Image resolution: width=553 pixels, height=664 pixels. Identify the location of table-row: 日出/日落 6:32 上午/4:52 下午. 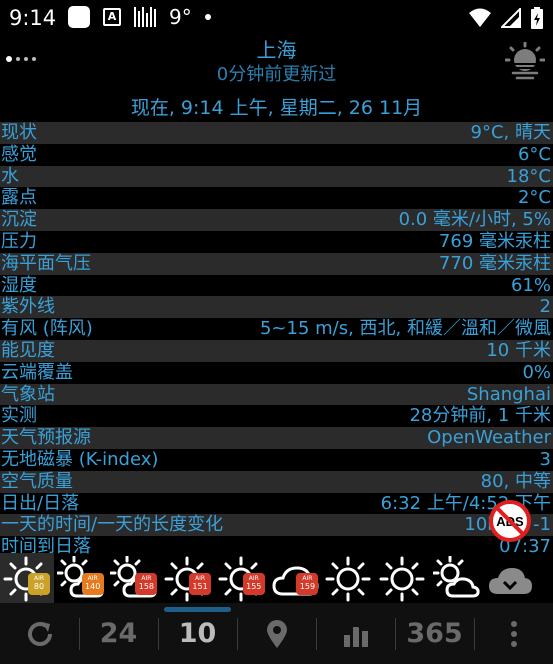
(276, 504).